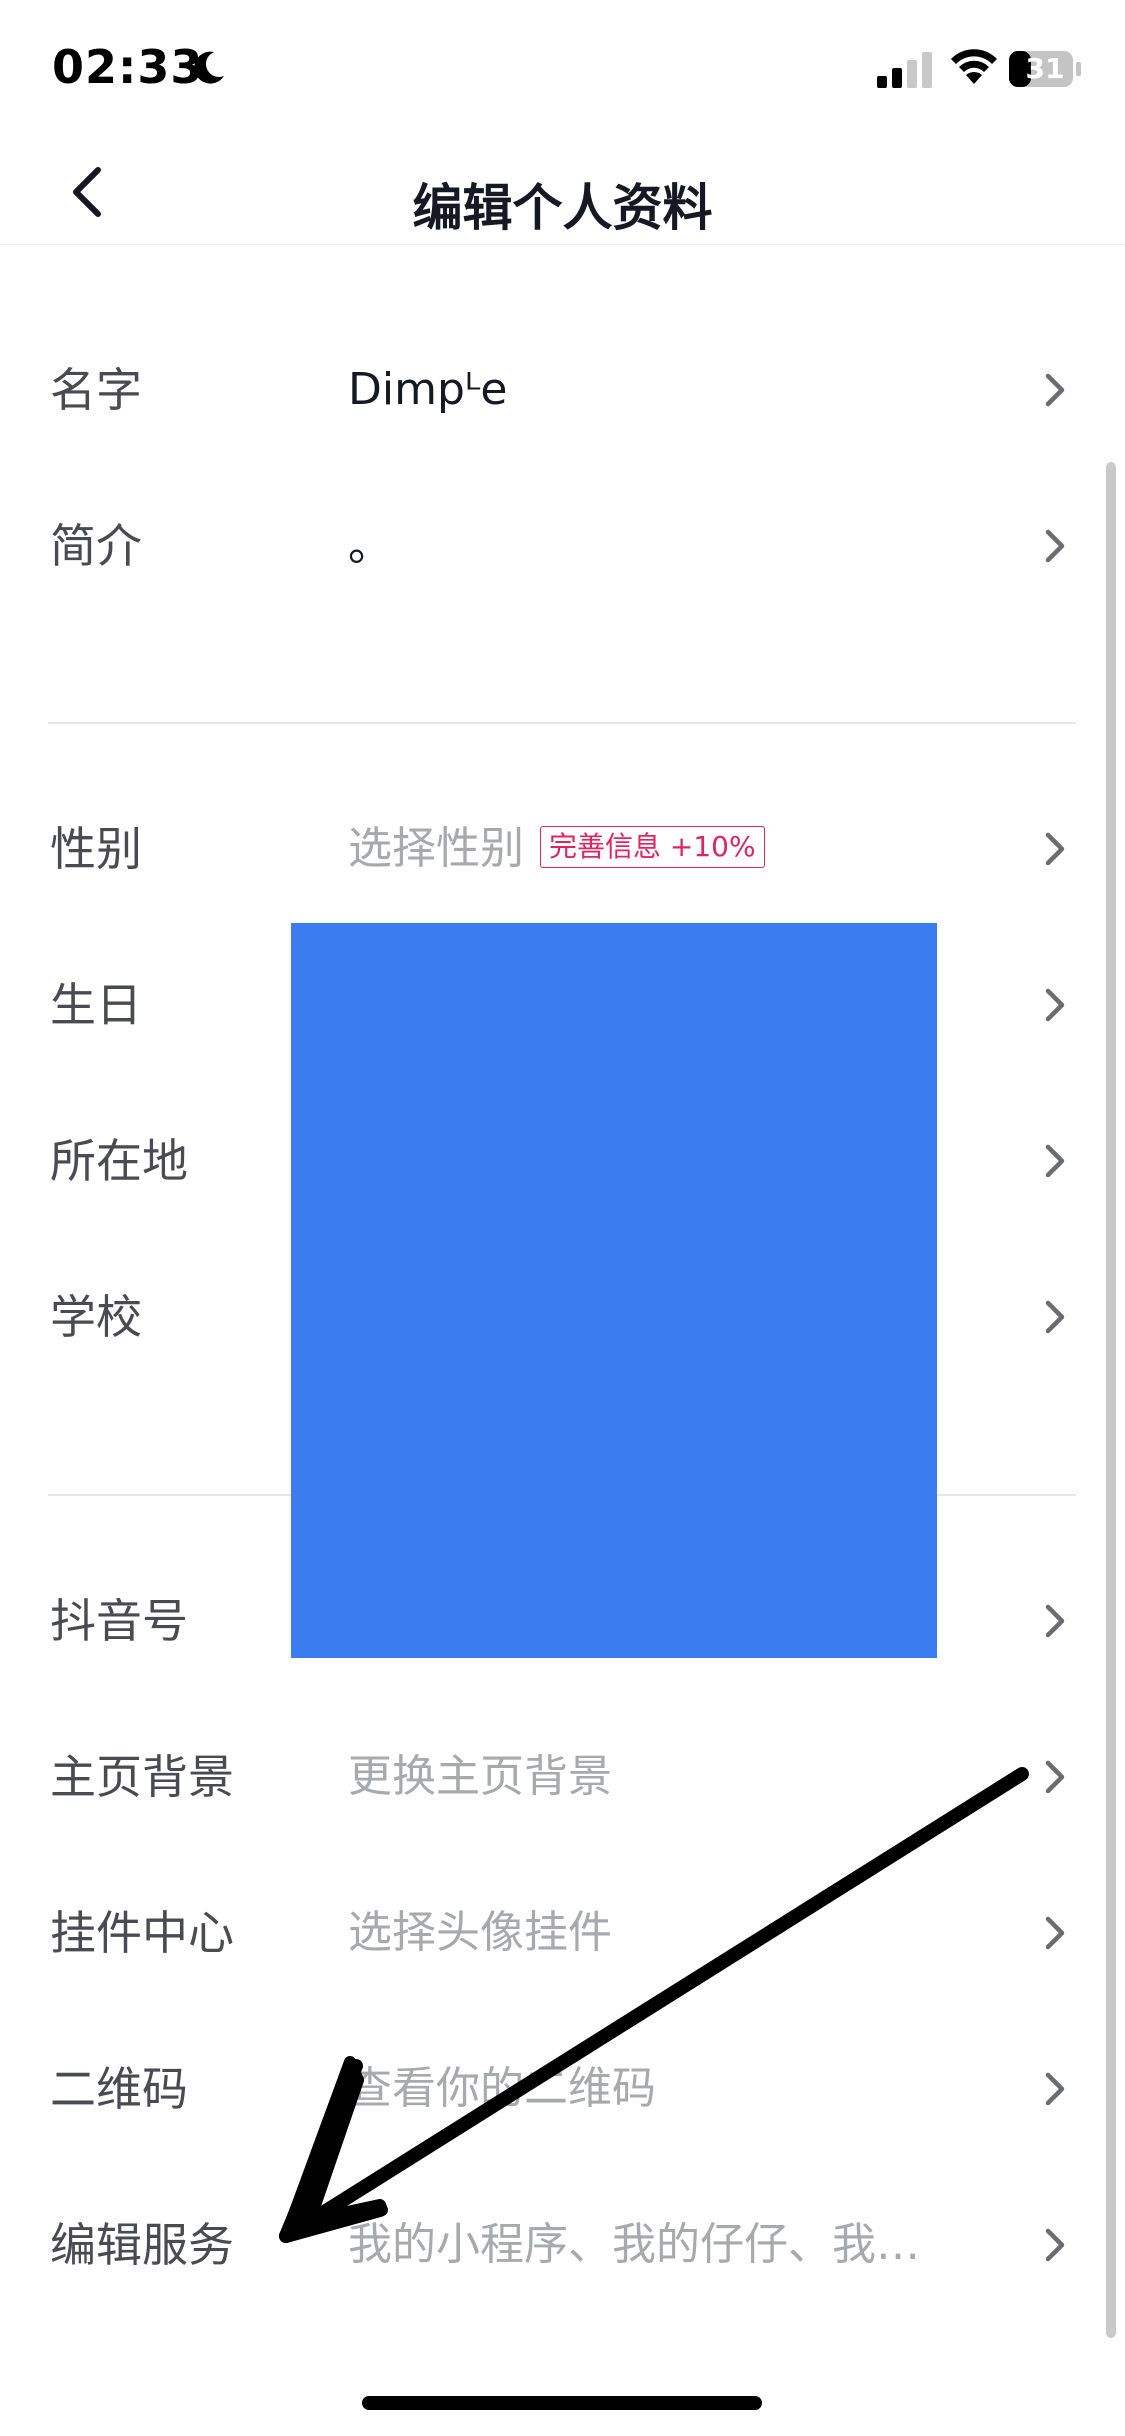  I want to click on section-divider, so click(562, 723).